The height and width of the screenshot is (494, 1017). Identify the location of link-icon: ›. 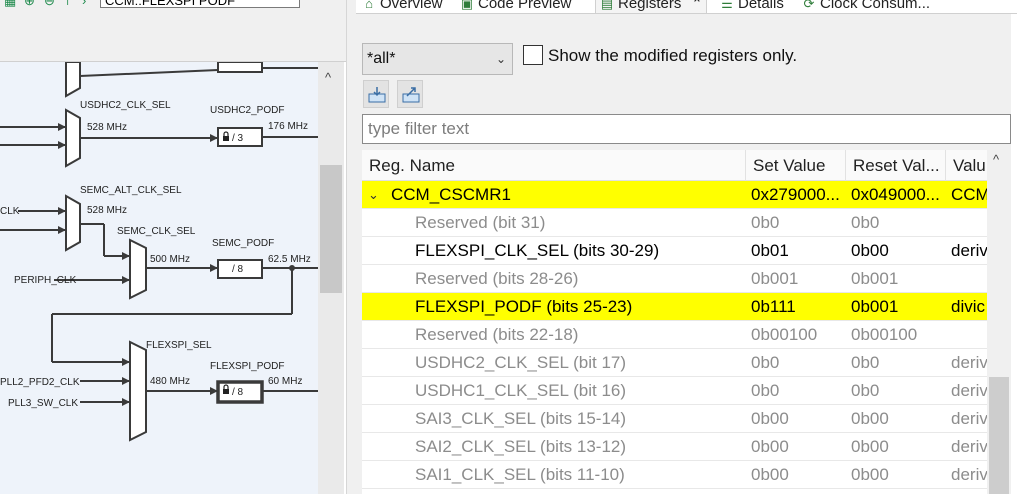
(89, 4).